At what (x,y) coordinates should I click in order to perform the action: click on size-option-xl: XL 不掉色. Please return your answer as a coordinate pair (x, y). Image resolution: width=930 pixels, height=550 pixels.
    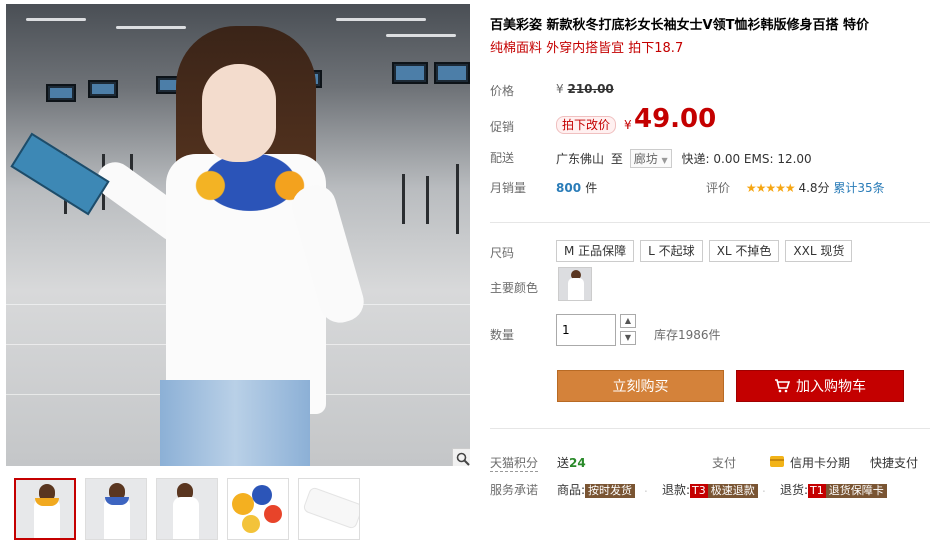
    Looking at the image, I should click on (744, 251).